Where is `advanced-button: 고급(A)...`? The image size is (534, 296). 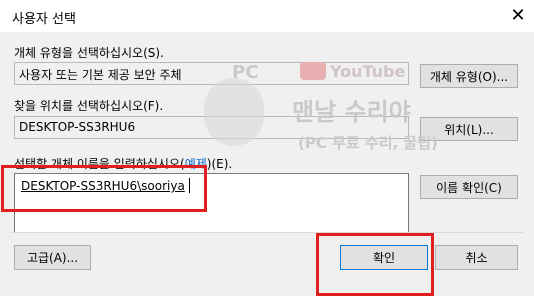 advanced-button: 고급(A)... is located at coordinates (52, 257).